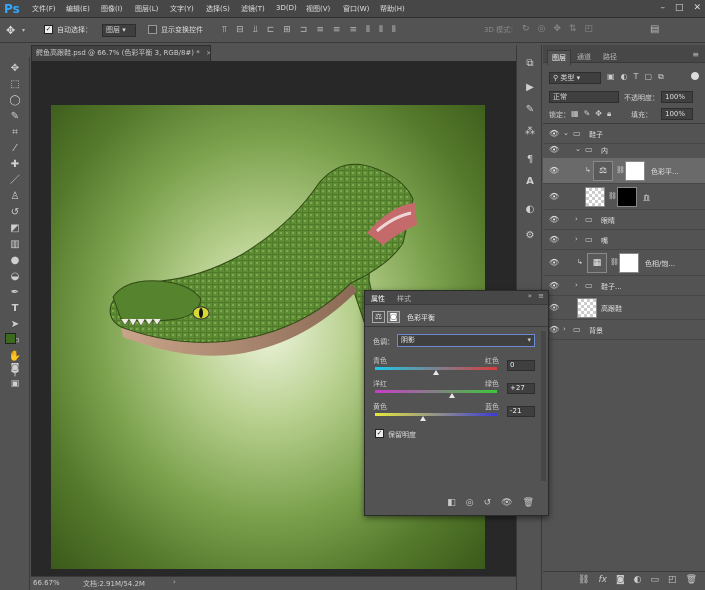 This screenshot has height=590, width=705. What do you see at coordinates (78, 9) in the screenshot?
I see `menu-edit: 编辑(E)` at bounding box center [78, 9].